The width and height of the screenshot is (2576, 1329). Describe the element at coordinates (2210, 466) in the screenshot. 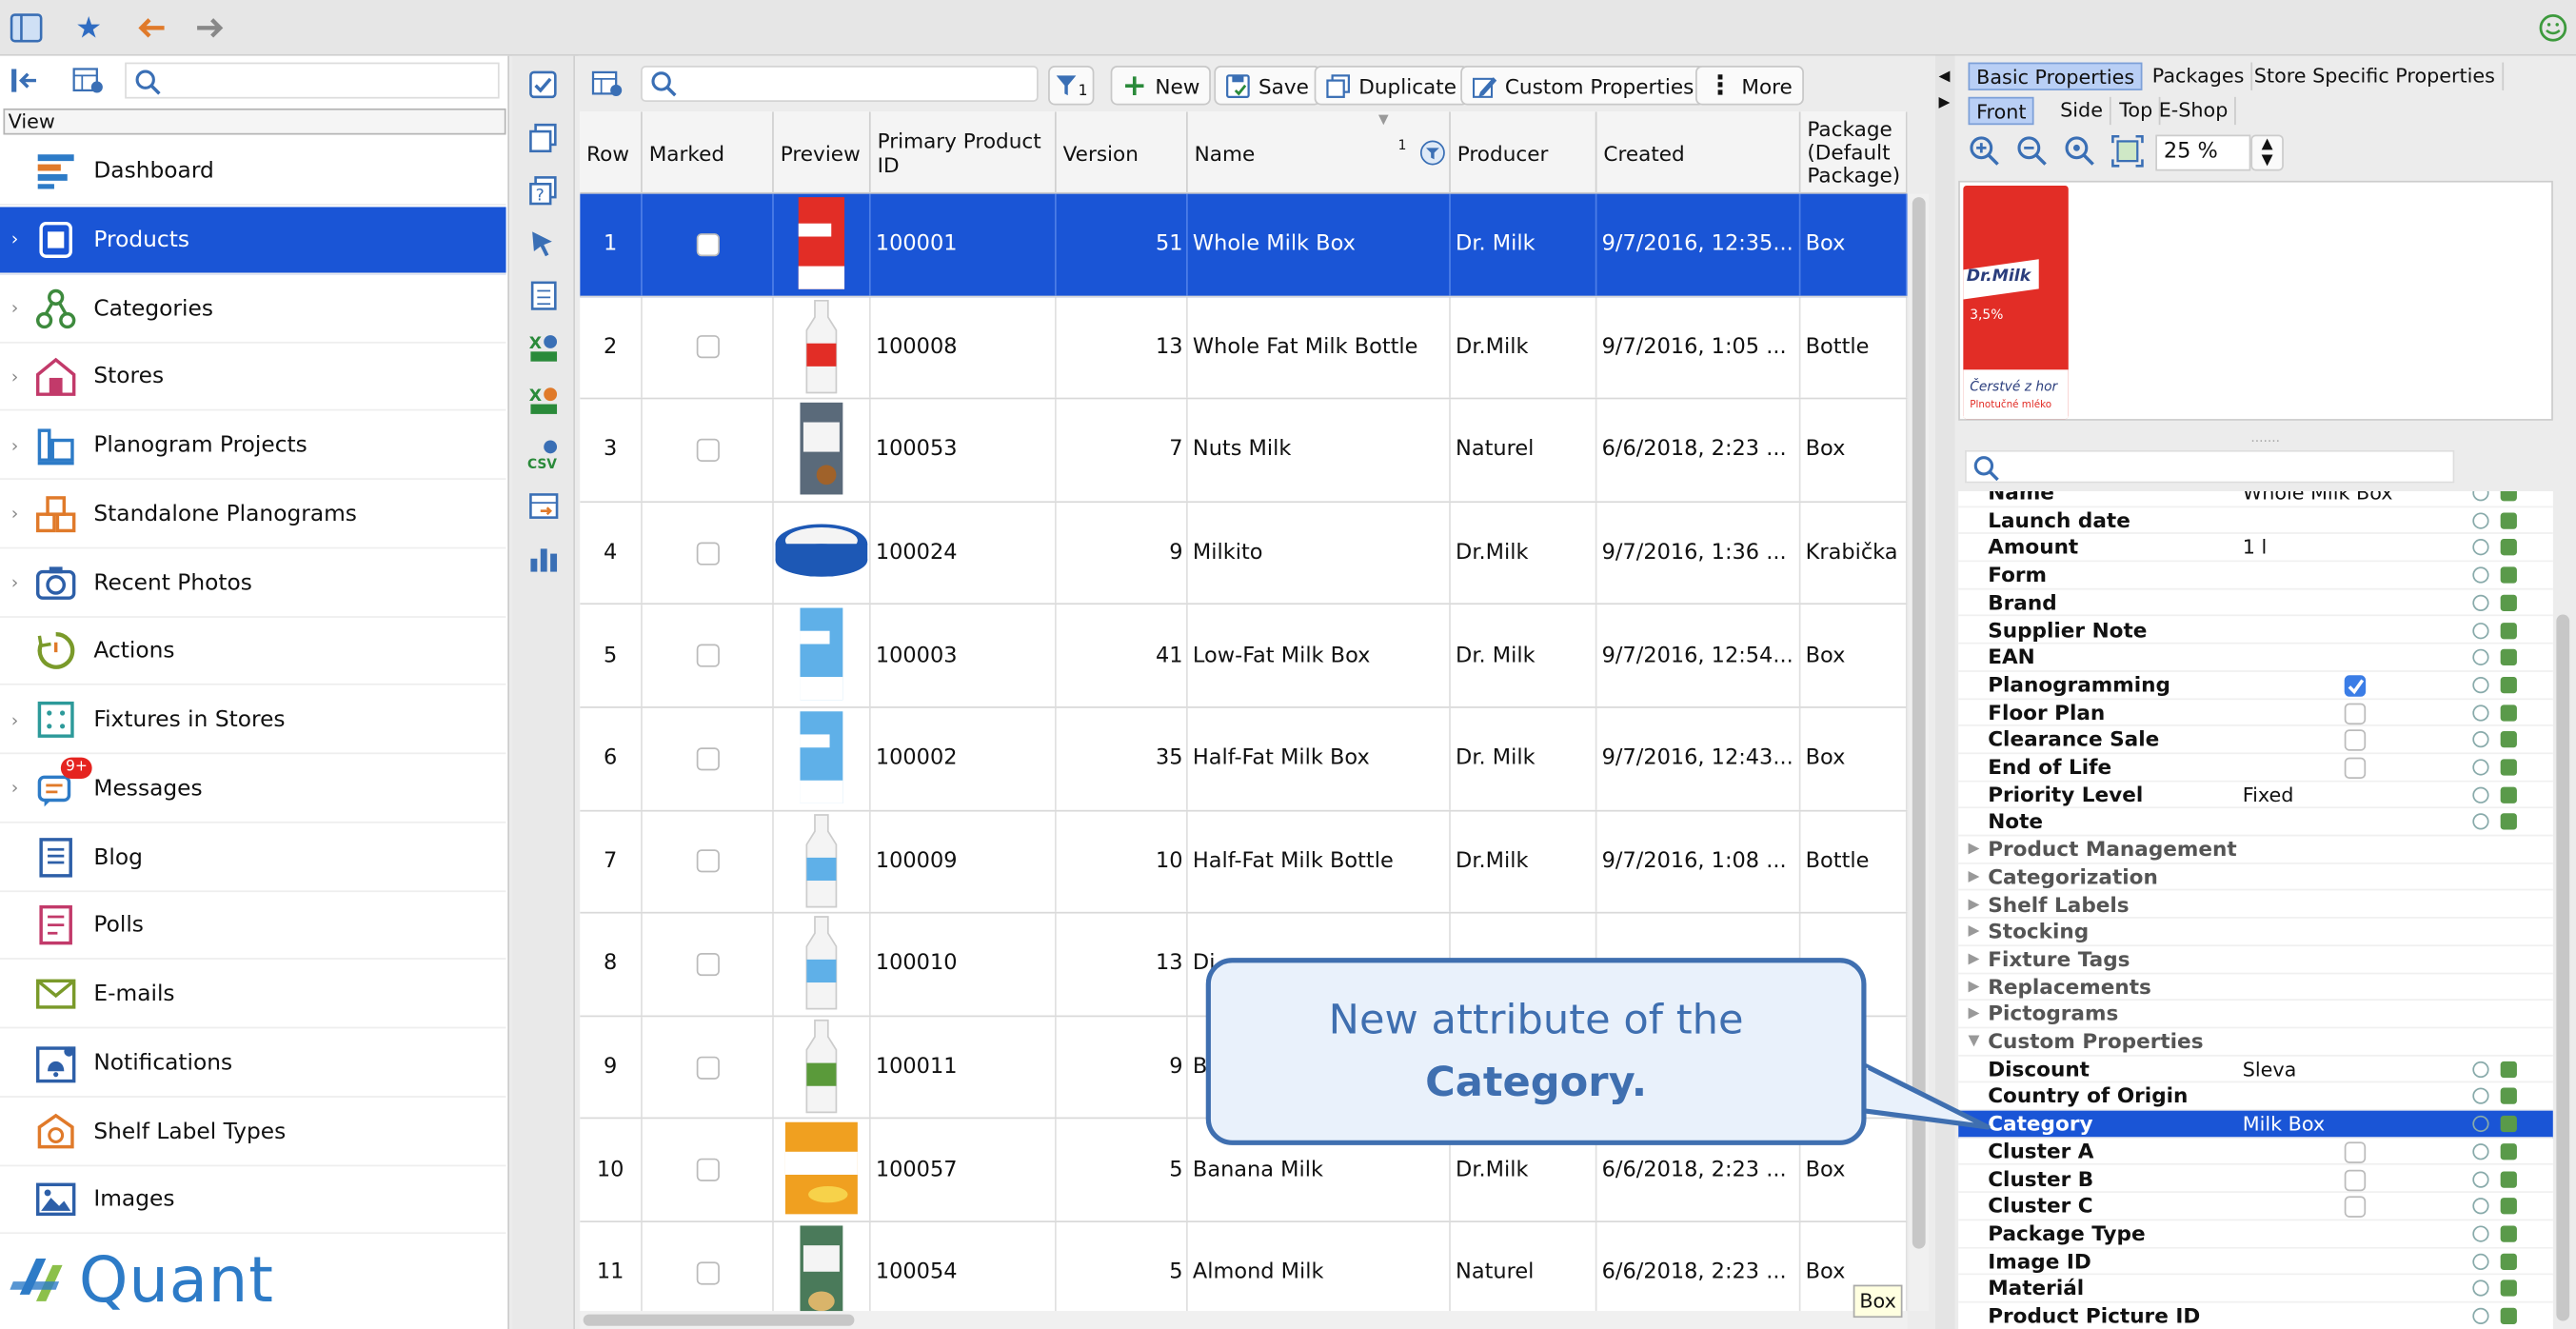

I see `property-search-input` at that location.